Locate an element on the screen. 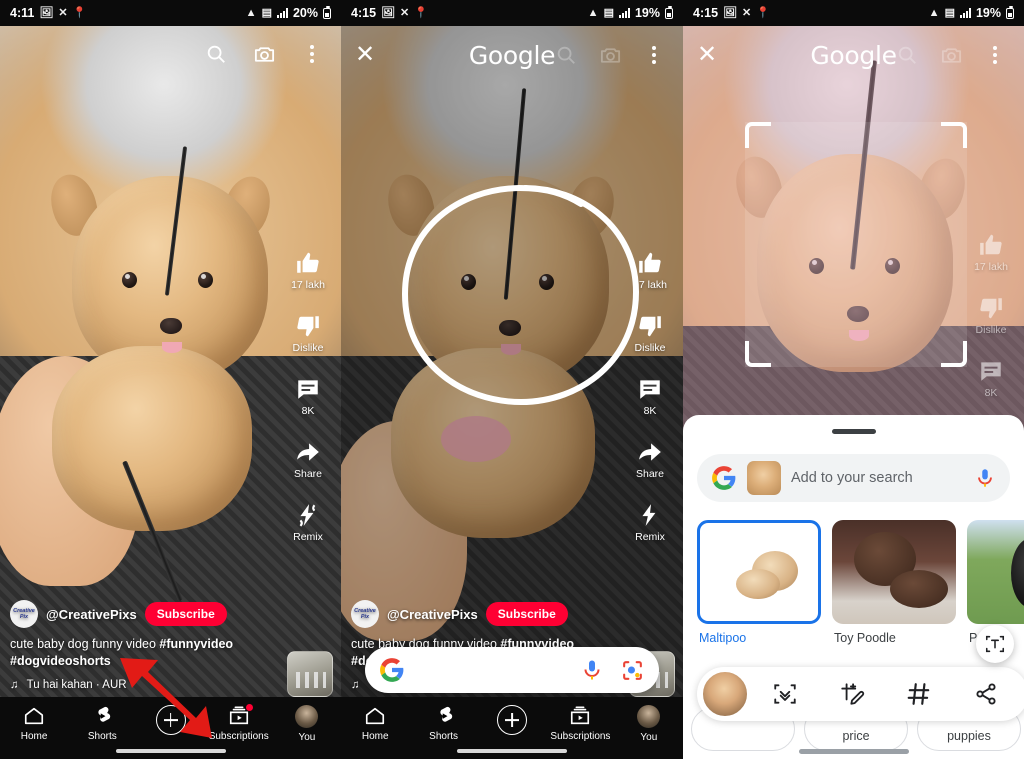  status-time: 4:11 is located at coordinates (22, 13).